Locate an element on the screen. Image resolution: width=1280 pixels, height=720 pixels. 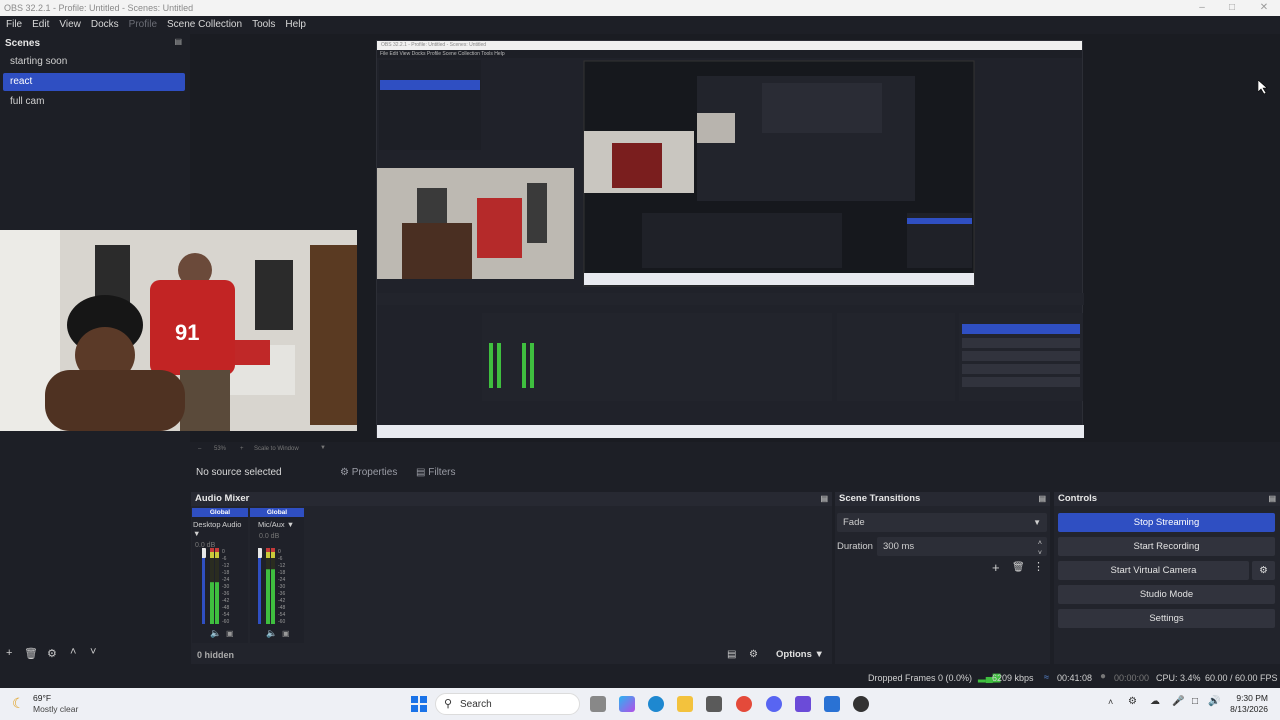
tray-chevron-up-icon: ˄ is located at coordinates (1110, 702).